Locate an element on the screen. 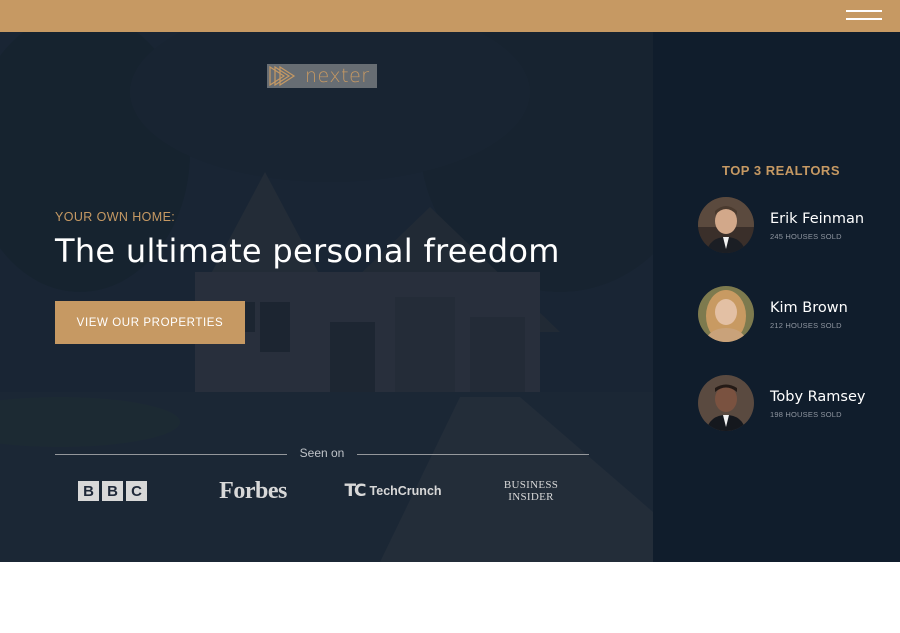 The image size is (900, 633). realtor-card: Toby Ramsey 198 HOUSES SOLD is located at coordinates (798, 403).